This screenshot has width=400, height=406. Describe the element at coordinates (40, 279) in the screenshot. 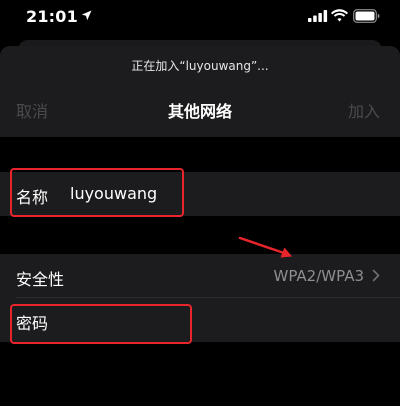

I see `security-label: 安全性` at that location.